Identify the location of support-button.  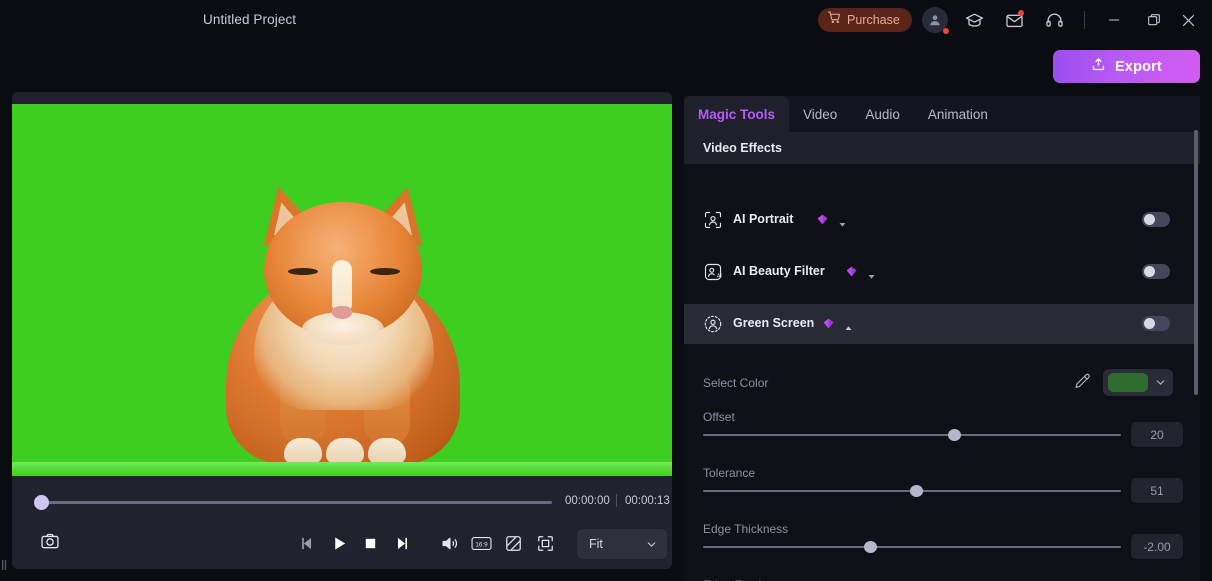
(1054, 20).